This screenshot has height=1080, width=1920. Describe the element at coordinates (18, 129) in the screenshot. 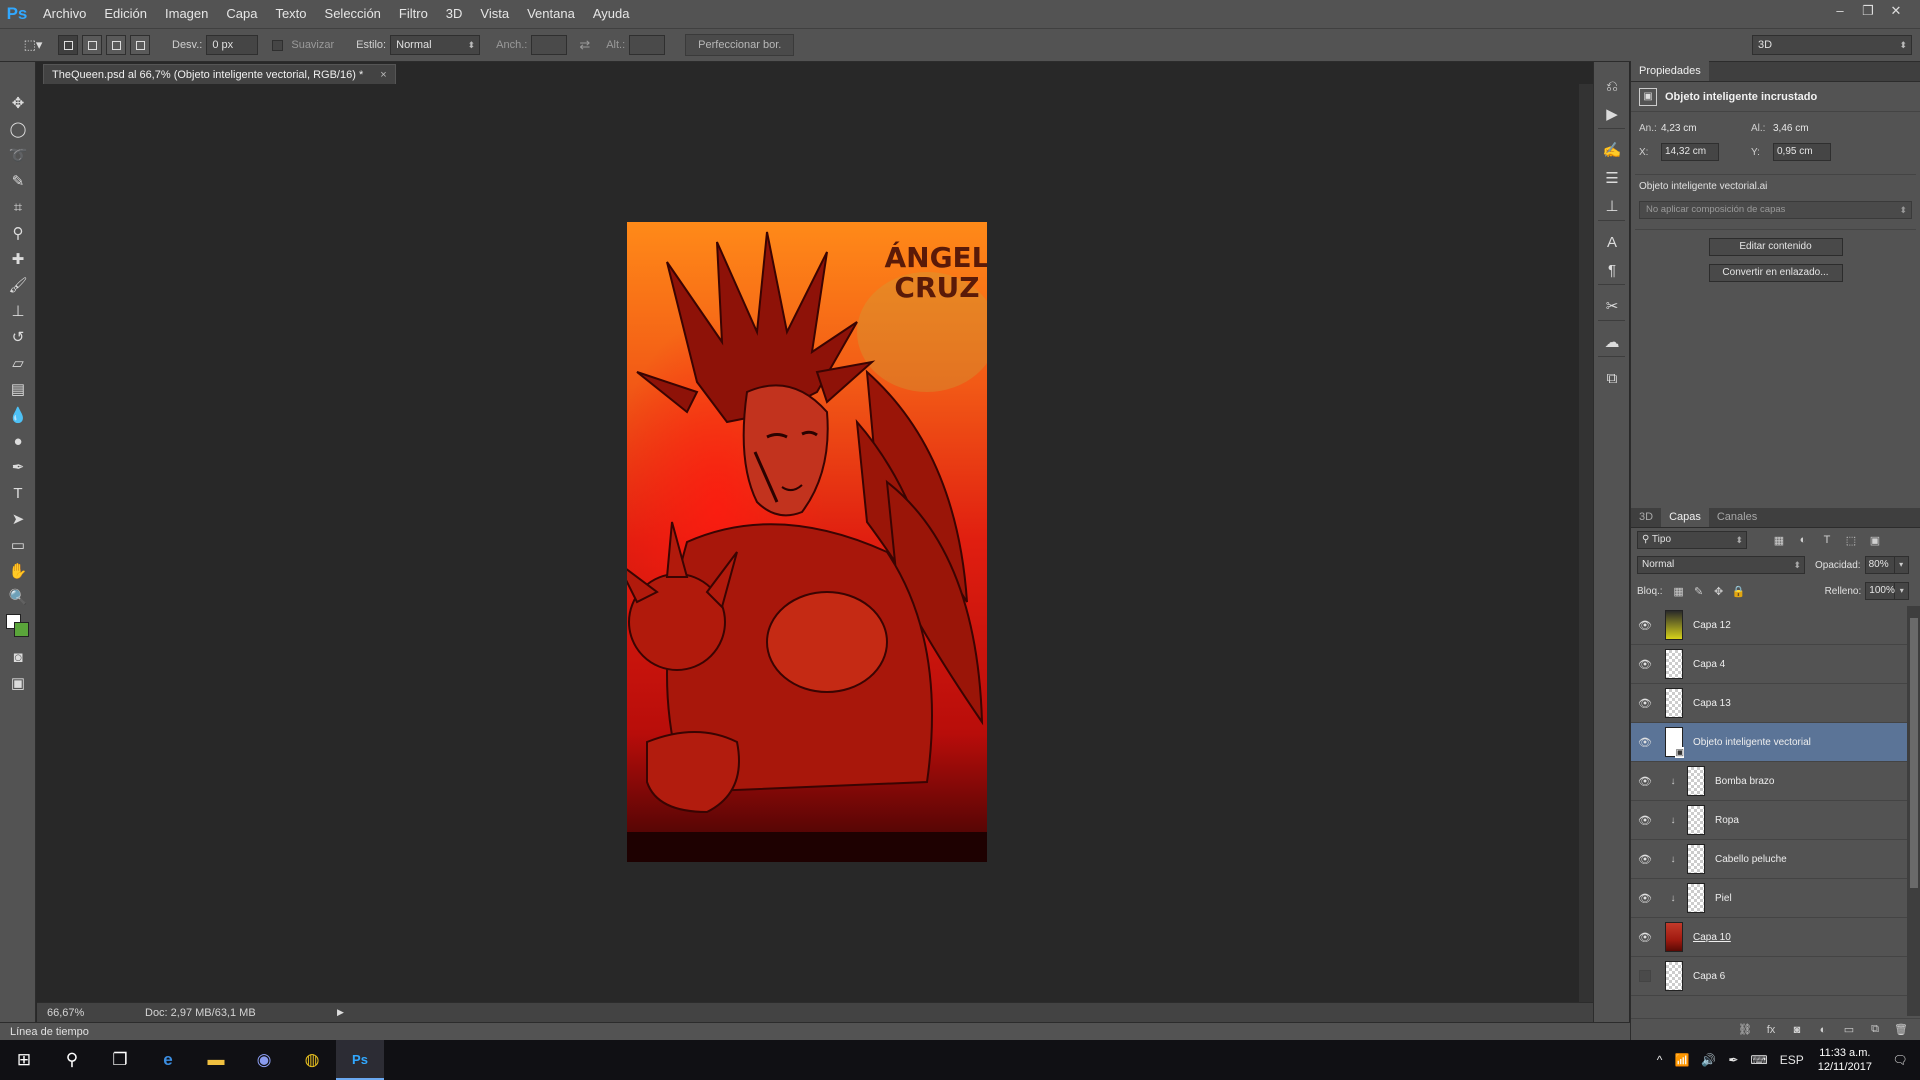

I see `ellipse-marquee-icon: ◯` at that location.